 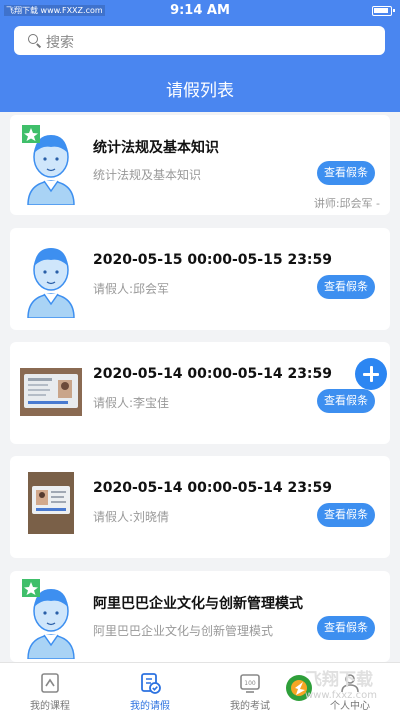 What do you see at coordinates (147, 175) in the screenshot?
I see `card-subtitle: 统计法规及基本知识` at bounding box center [147, 175].